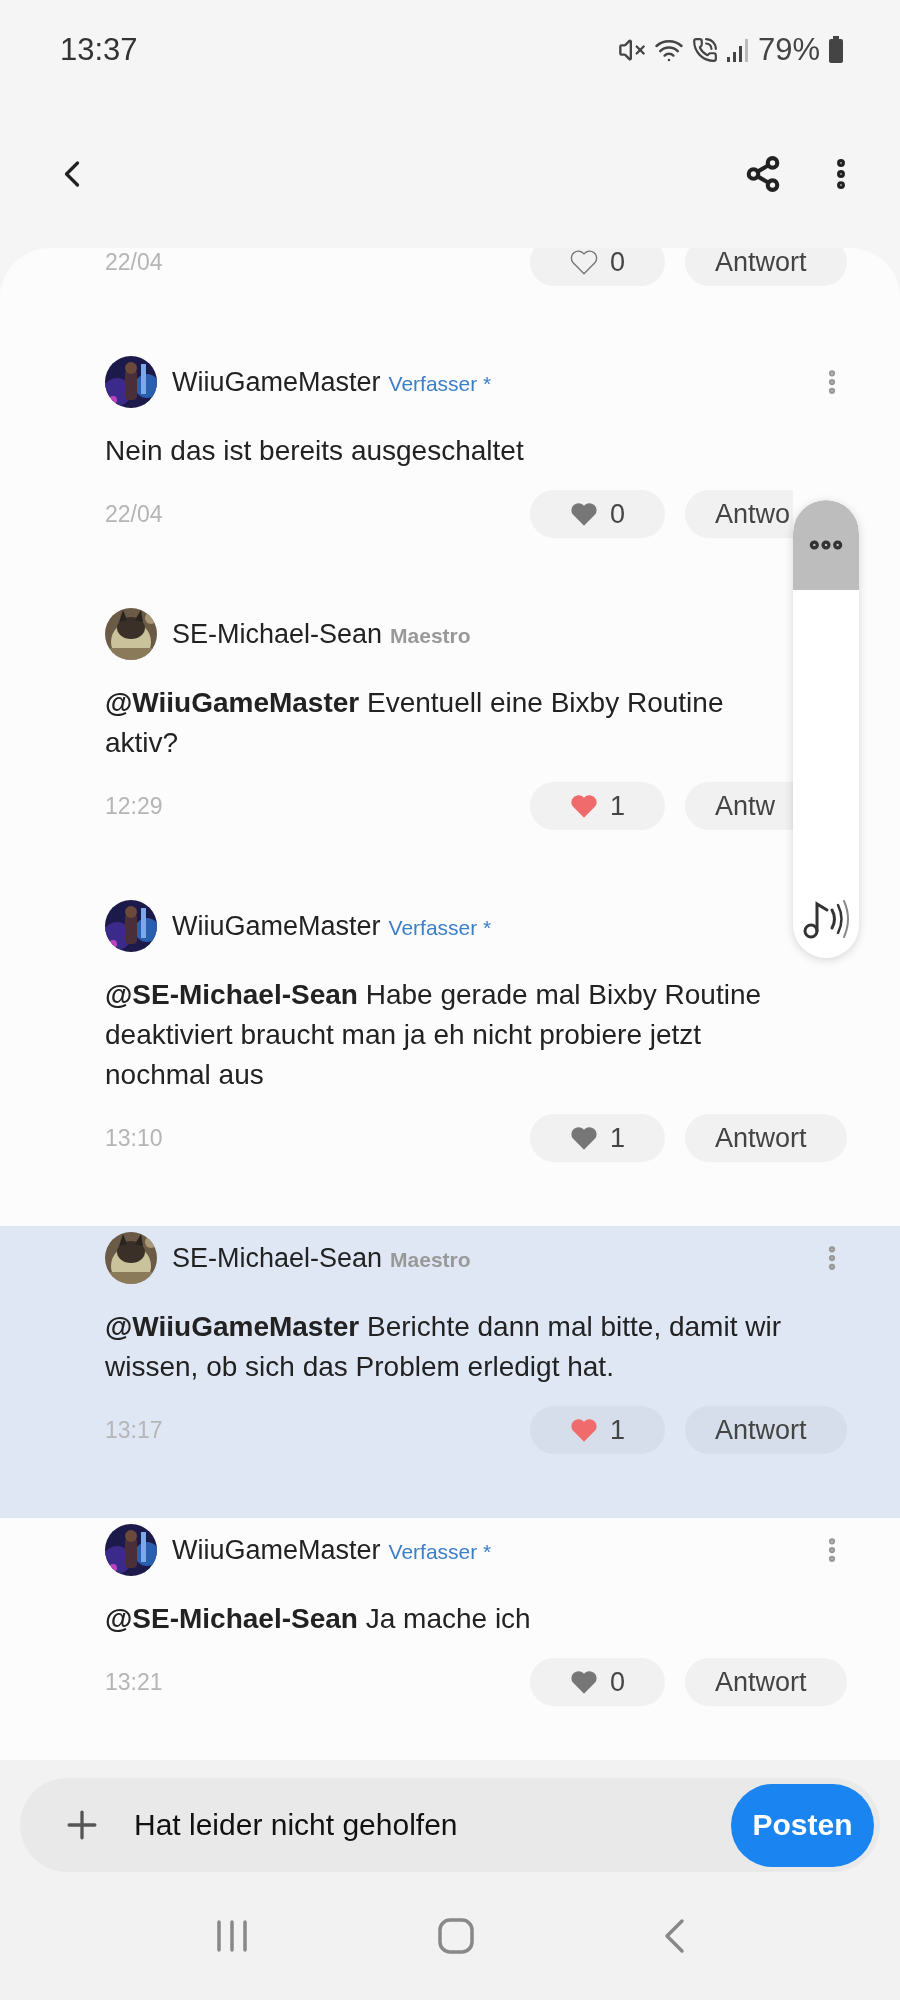  I want to click on reply-button: Antw, so click(739, 806).